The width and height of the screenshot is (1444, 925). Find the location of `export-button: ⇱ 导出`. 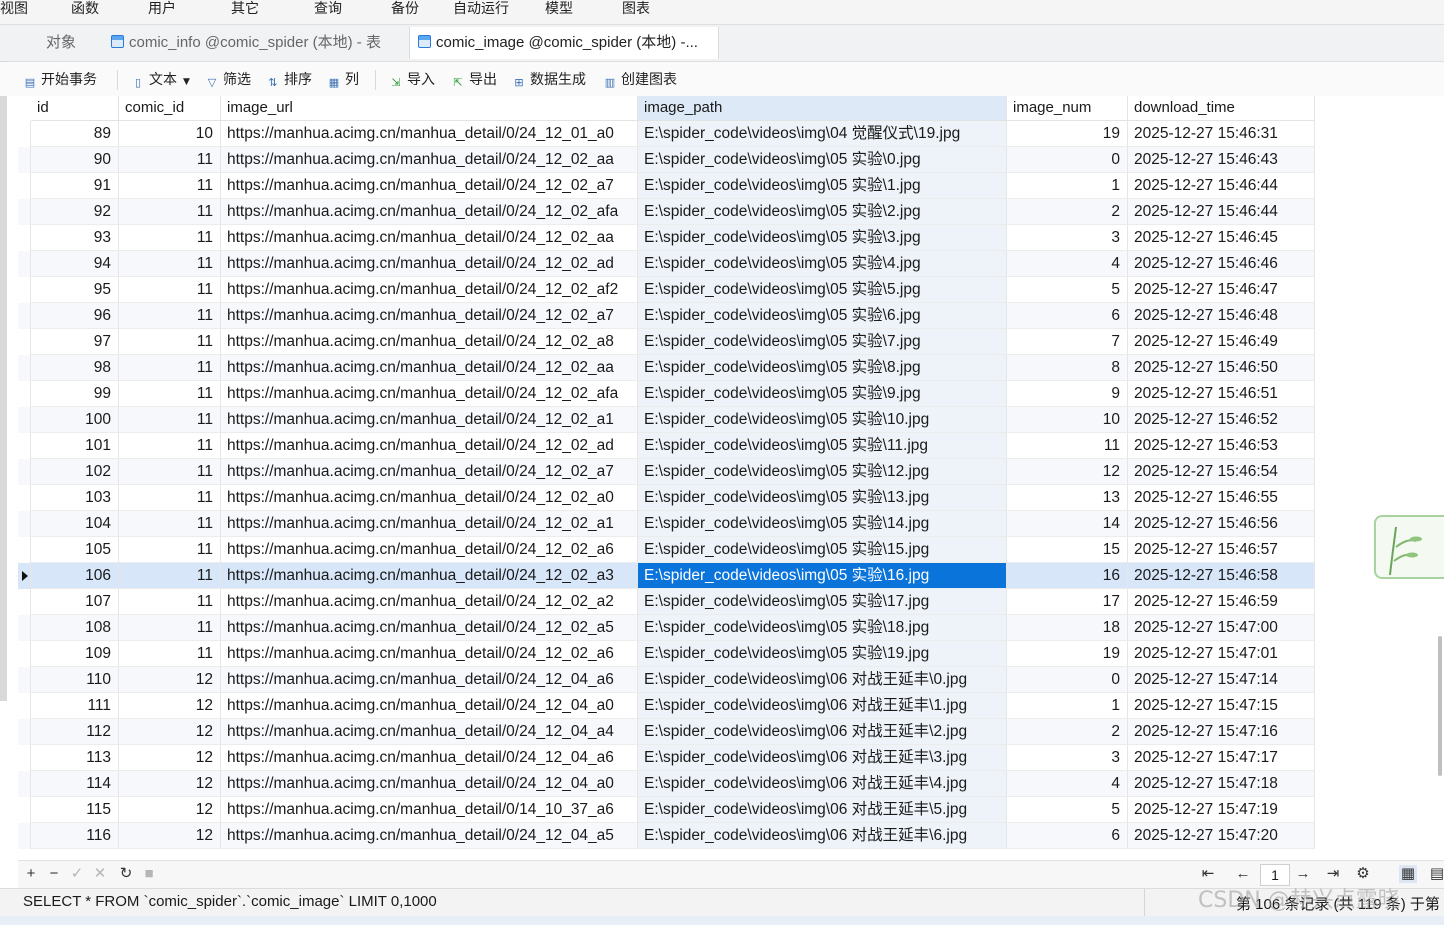

export-button: ⇱ 导出 is located at coordinates (474, 80).